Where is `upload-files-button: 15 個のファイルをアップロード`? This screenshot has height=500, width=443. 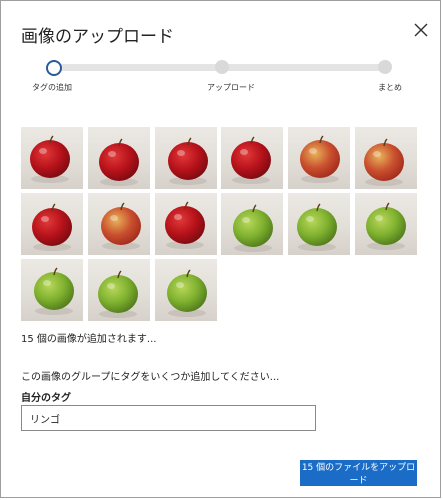
upload-files-button: 15 個のファイルをアップロード is located at coordinates (358, 473).